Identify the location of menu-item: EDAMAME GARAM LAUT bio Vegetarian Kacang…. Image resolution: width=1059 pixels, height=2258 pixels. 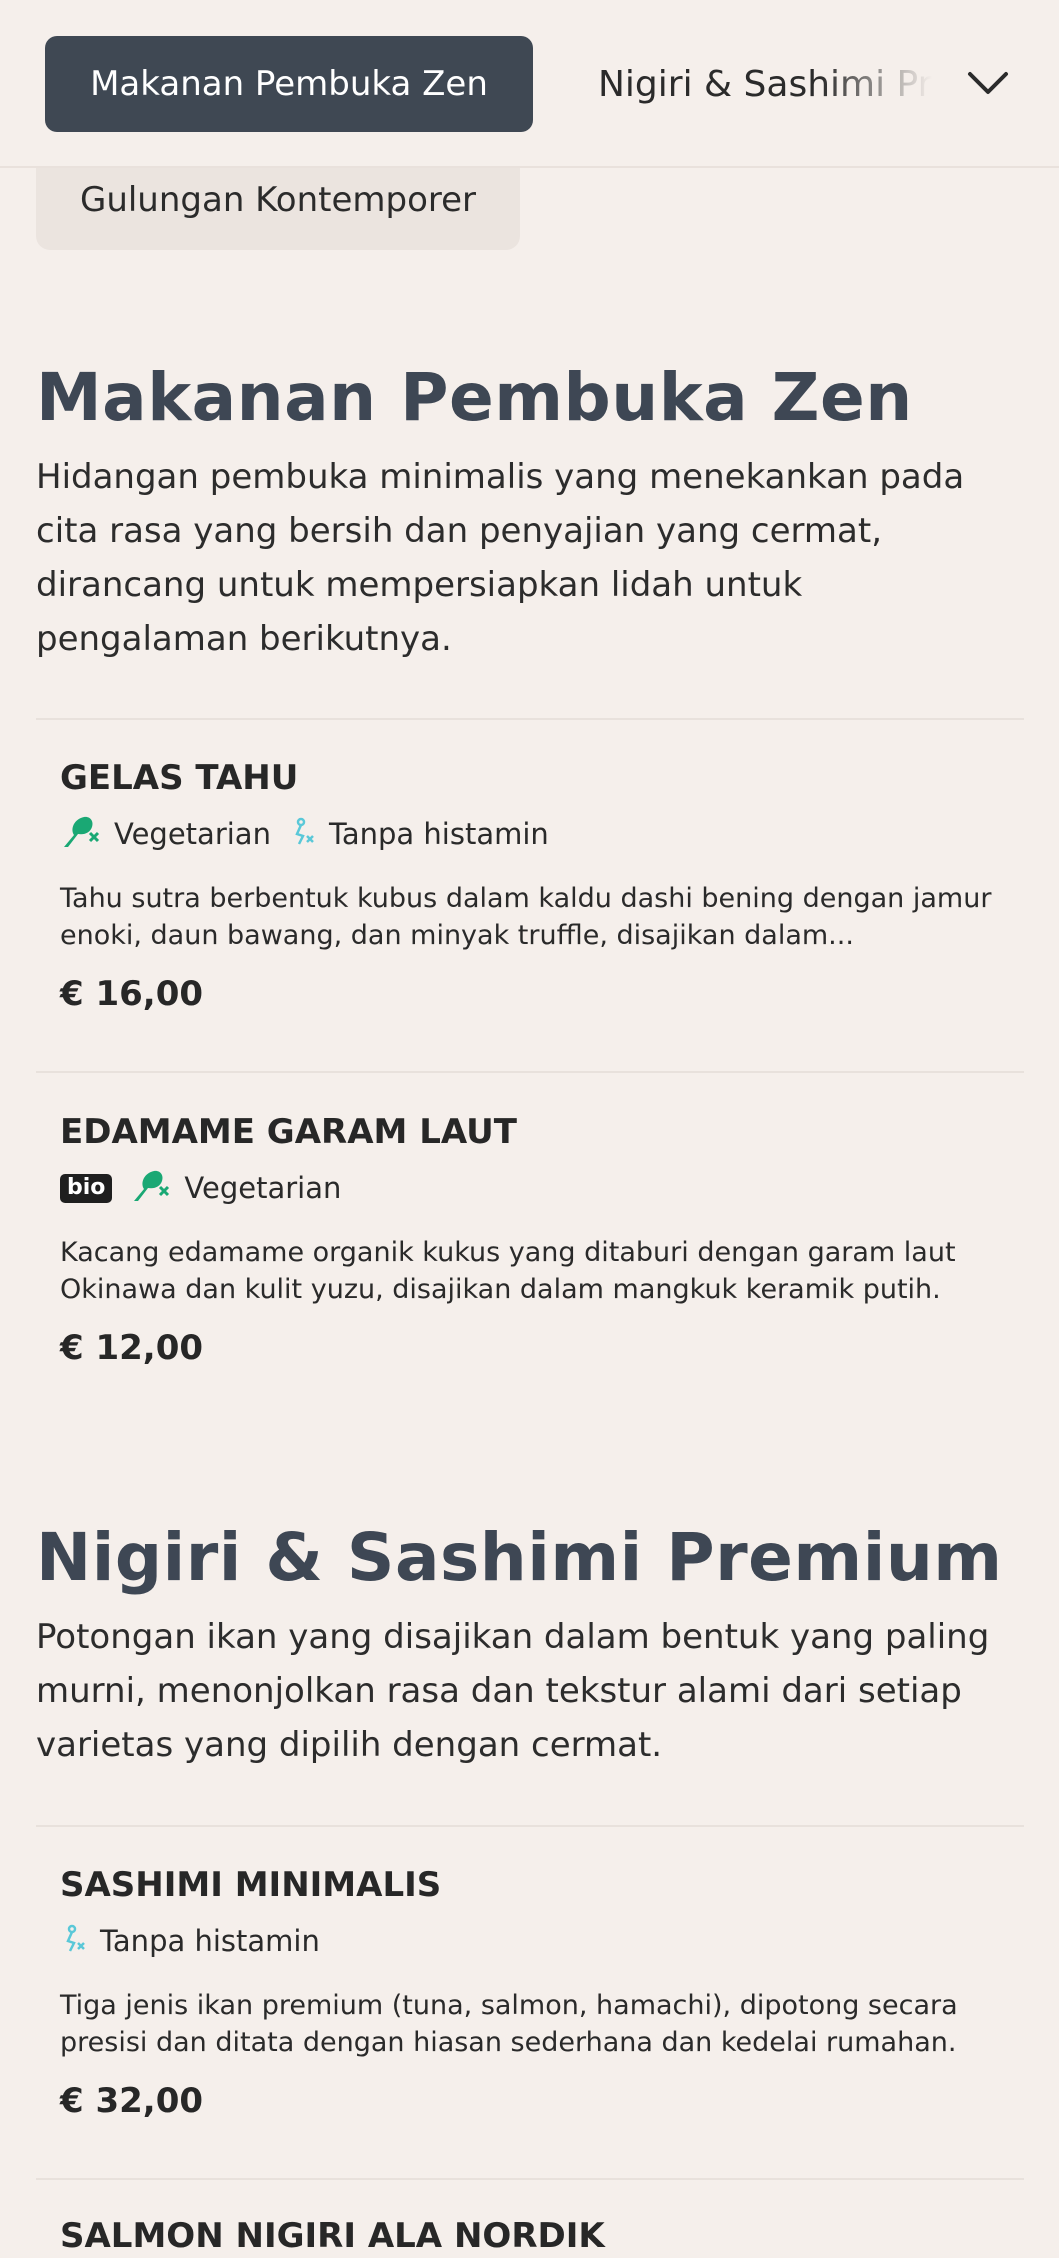
(530, 1239).